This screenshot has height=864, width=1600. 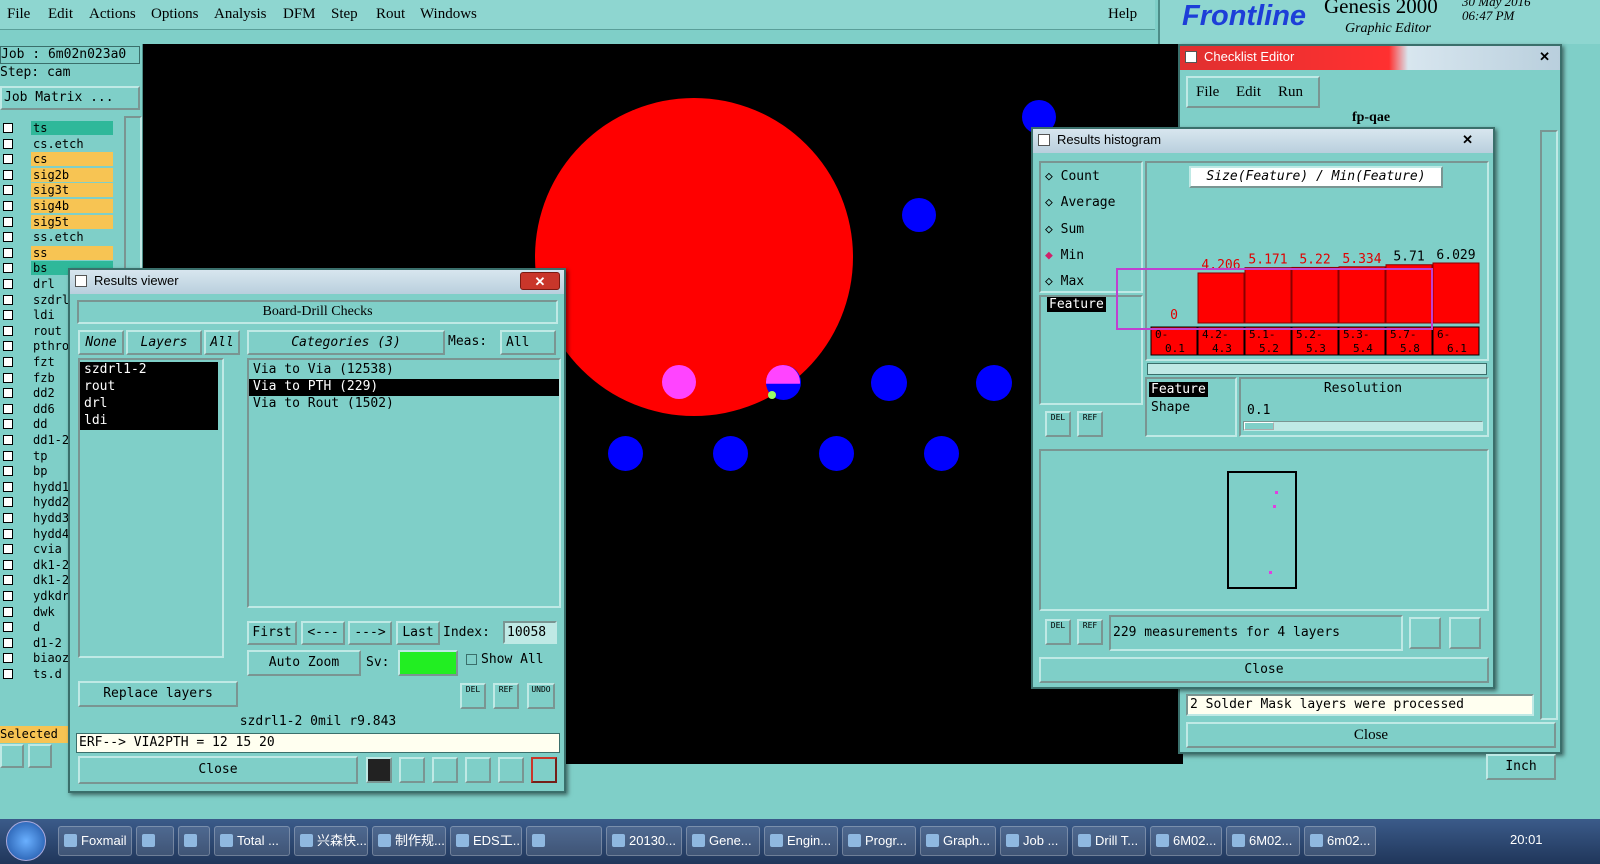 I want to click on result-layer-item: szdrl1-2, so click(x=149, y=370).